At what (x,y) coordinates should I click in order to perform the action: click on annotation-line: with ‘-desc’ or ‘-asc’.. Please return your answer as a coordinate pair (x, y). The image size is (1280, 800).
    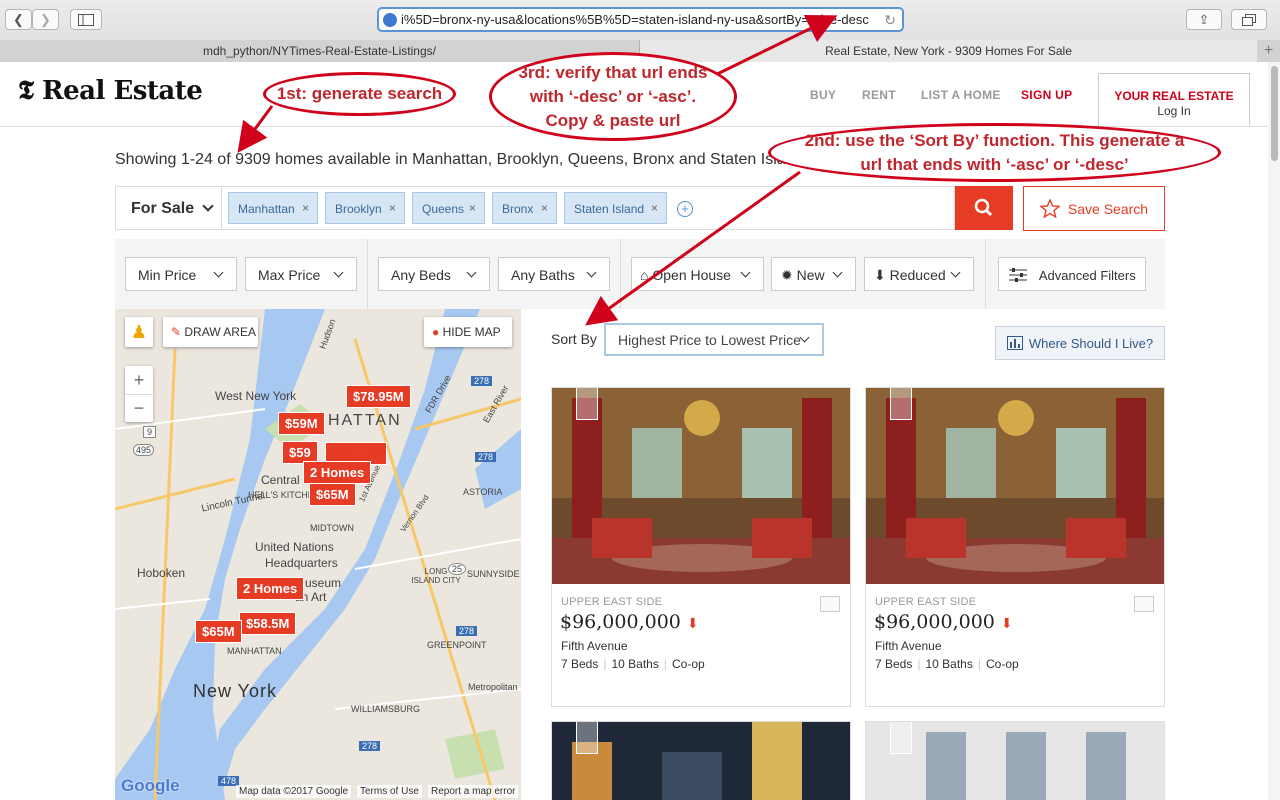
    Looking at the image, I should click on (613, 96).